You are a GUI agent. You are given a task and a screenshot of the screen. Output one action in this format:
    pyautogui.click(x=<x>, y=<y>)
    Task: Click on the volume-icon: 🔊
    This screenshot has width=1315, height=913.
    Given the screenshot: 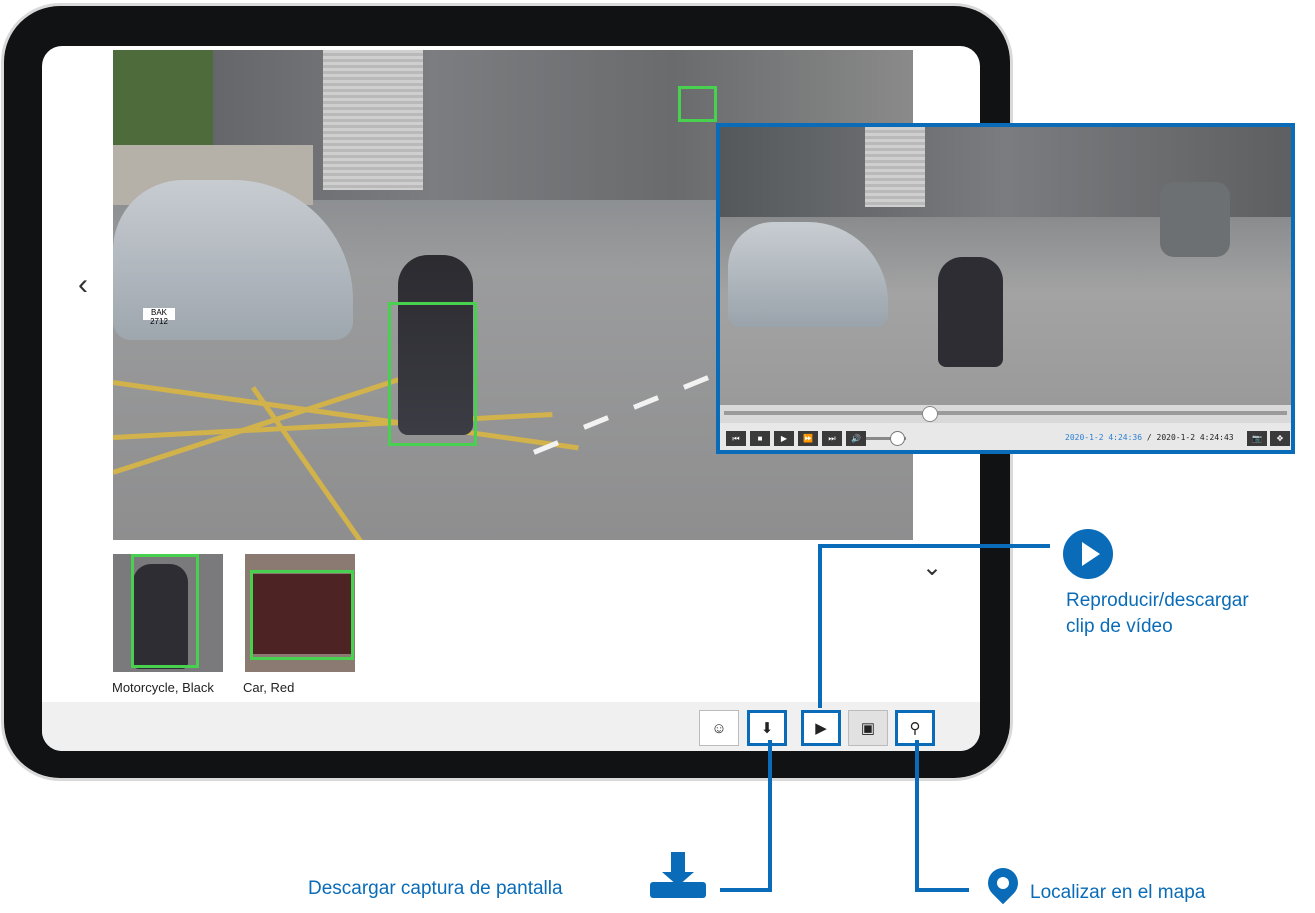 What is the action you would take?
    pyautogui.click(x=856, y=438)
    